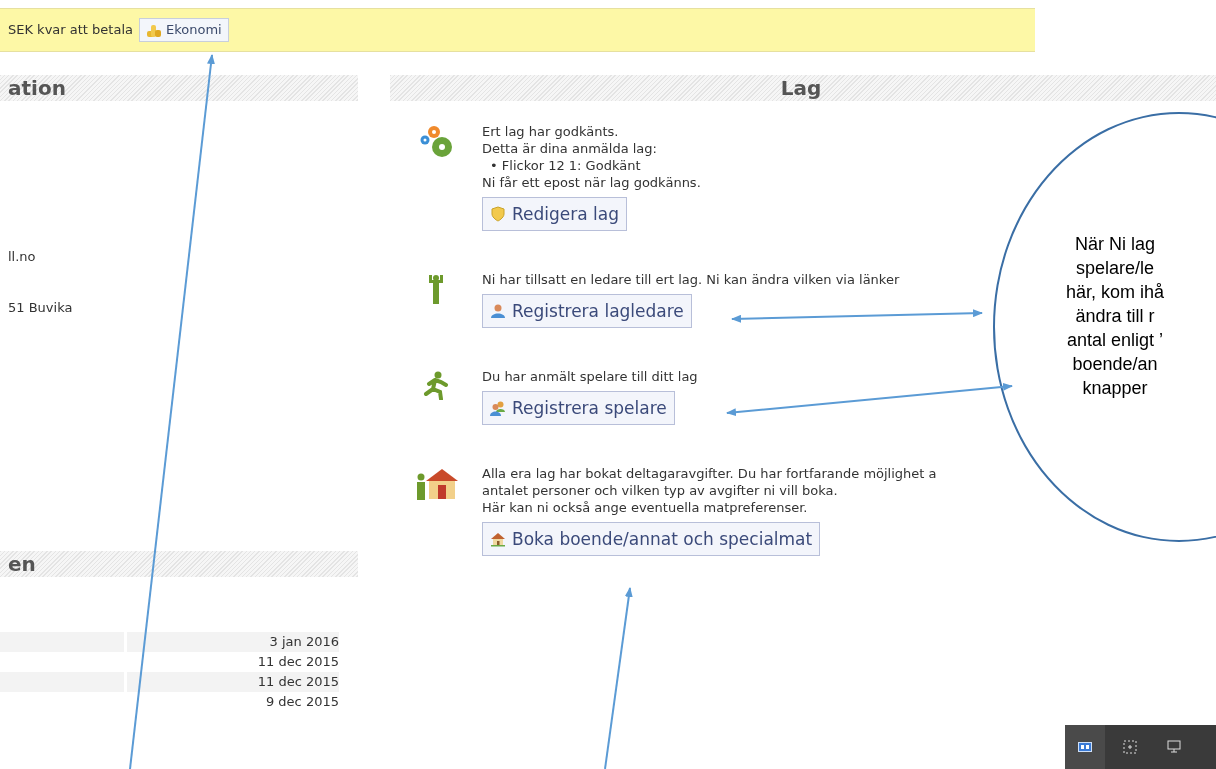  Describe the element at coordinates (1175, 747) in the screenshot. I see `monitor-icon` at that location.